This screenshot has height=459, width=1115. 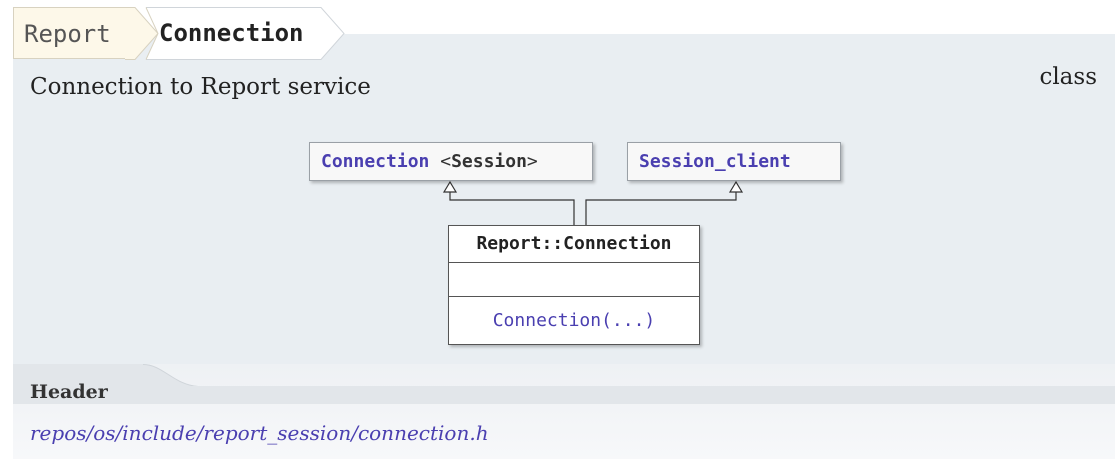 I want to click on inheritance-line-connection, so click(x=512, y=208).